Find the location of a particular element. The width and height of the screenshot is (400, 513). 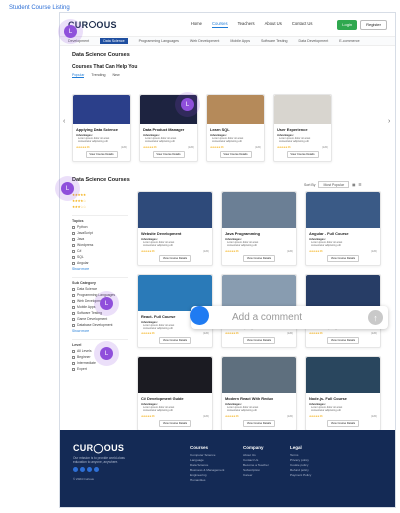

filter-option: Database Development is located at coordinates (100, 325).